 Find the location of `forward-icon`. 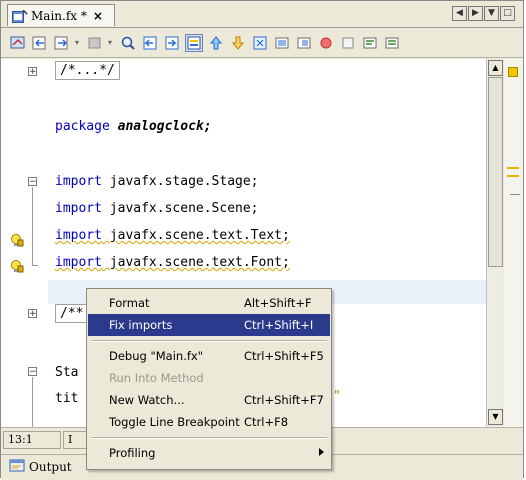

forward-icon is located at coordinates (62, 43).